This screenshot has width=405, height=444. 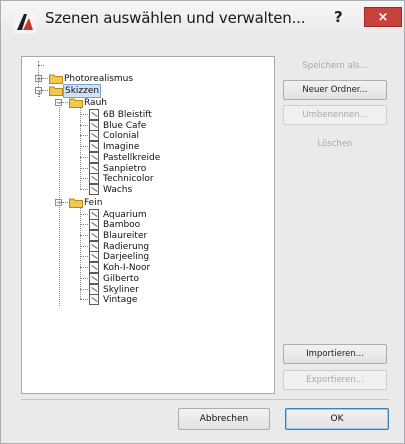 I want to click on tree-item-skizzen-label: Skizzen, so click(x=82, y=91).